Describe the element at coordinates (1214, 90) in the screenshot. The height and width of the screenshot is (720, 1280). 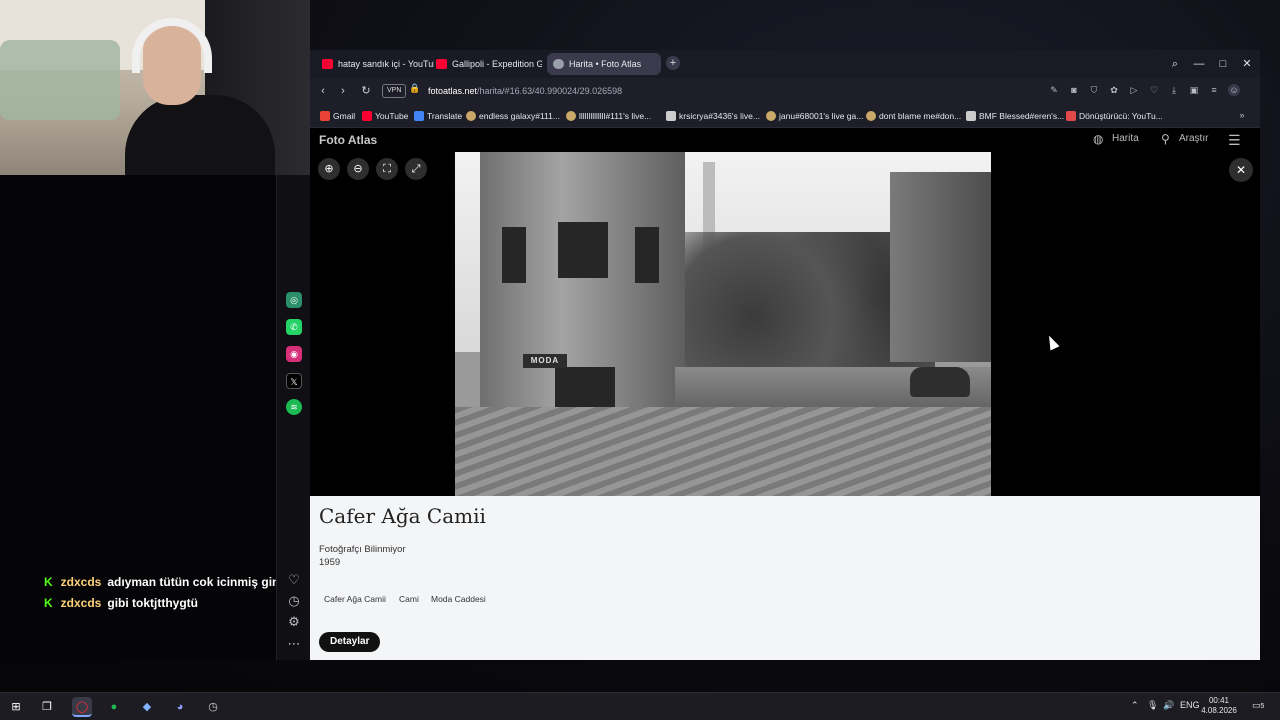
I see `easy-setup-icon: ≡` at that location.